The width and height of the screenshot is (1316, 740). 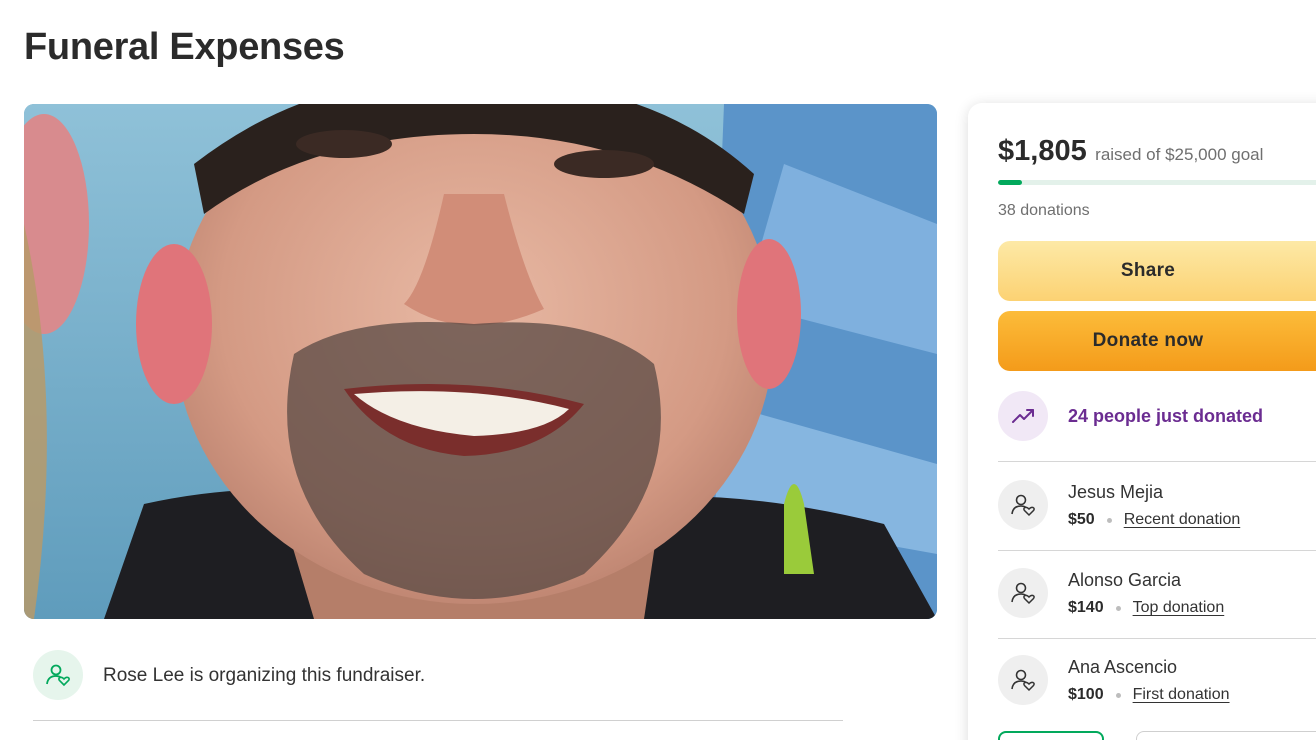 I want to click on donor-amount: $100, so click(x=1086, y=694).